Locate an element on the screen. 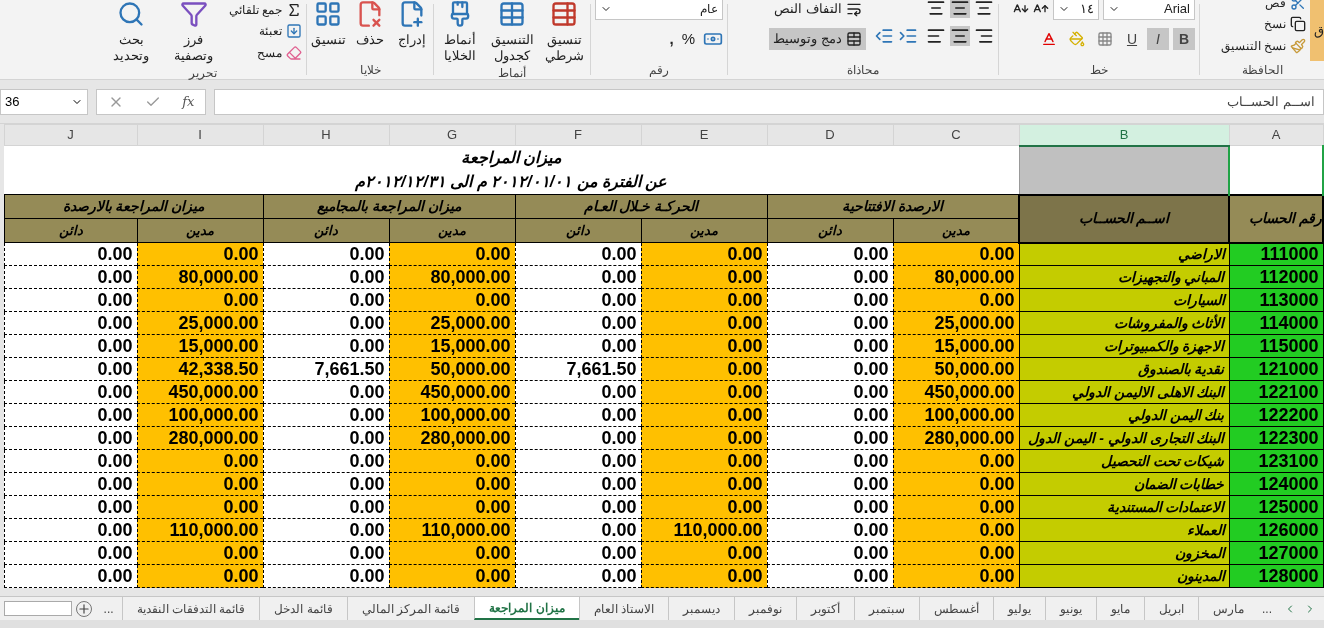  column-header: G is located at coordinates (452, 135).